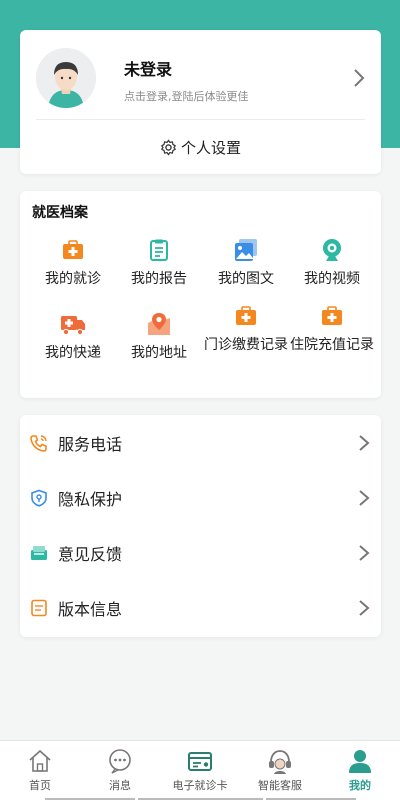  What do you see at coordinates (60, 213) in the screenshot?
I see `section-title: 就医档案` at bounding box center [60, 213].